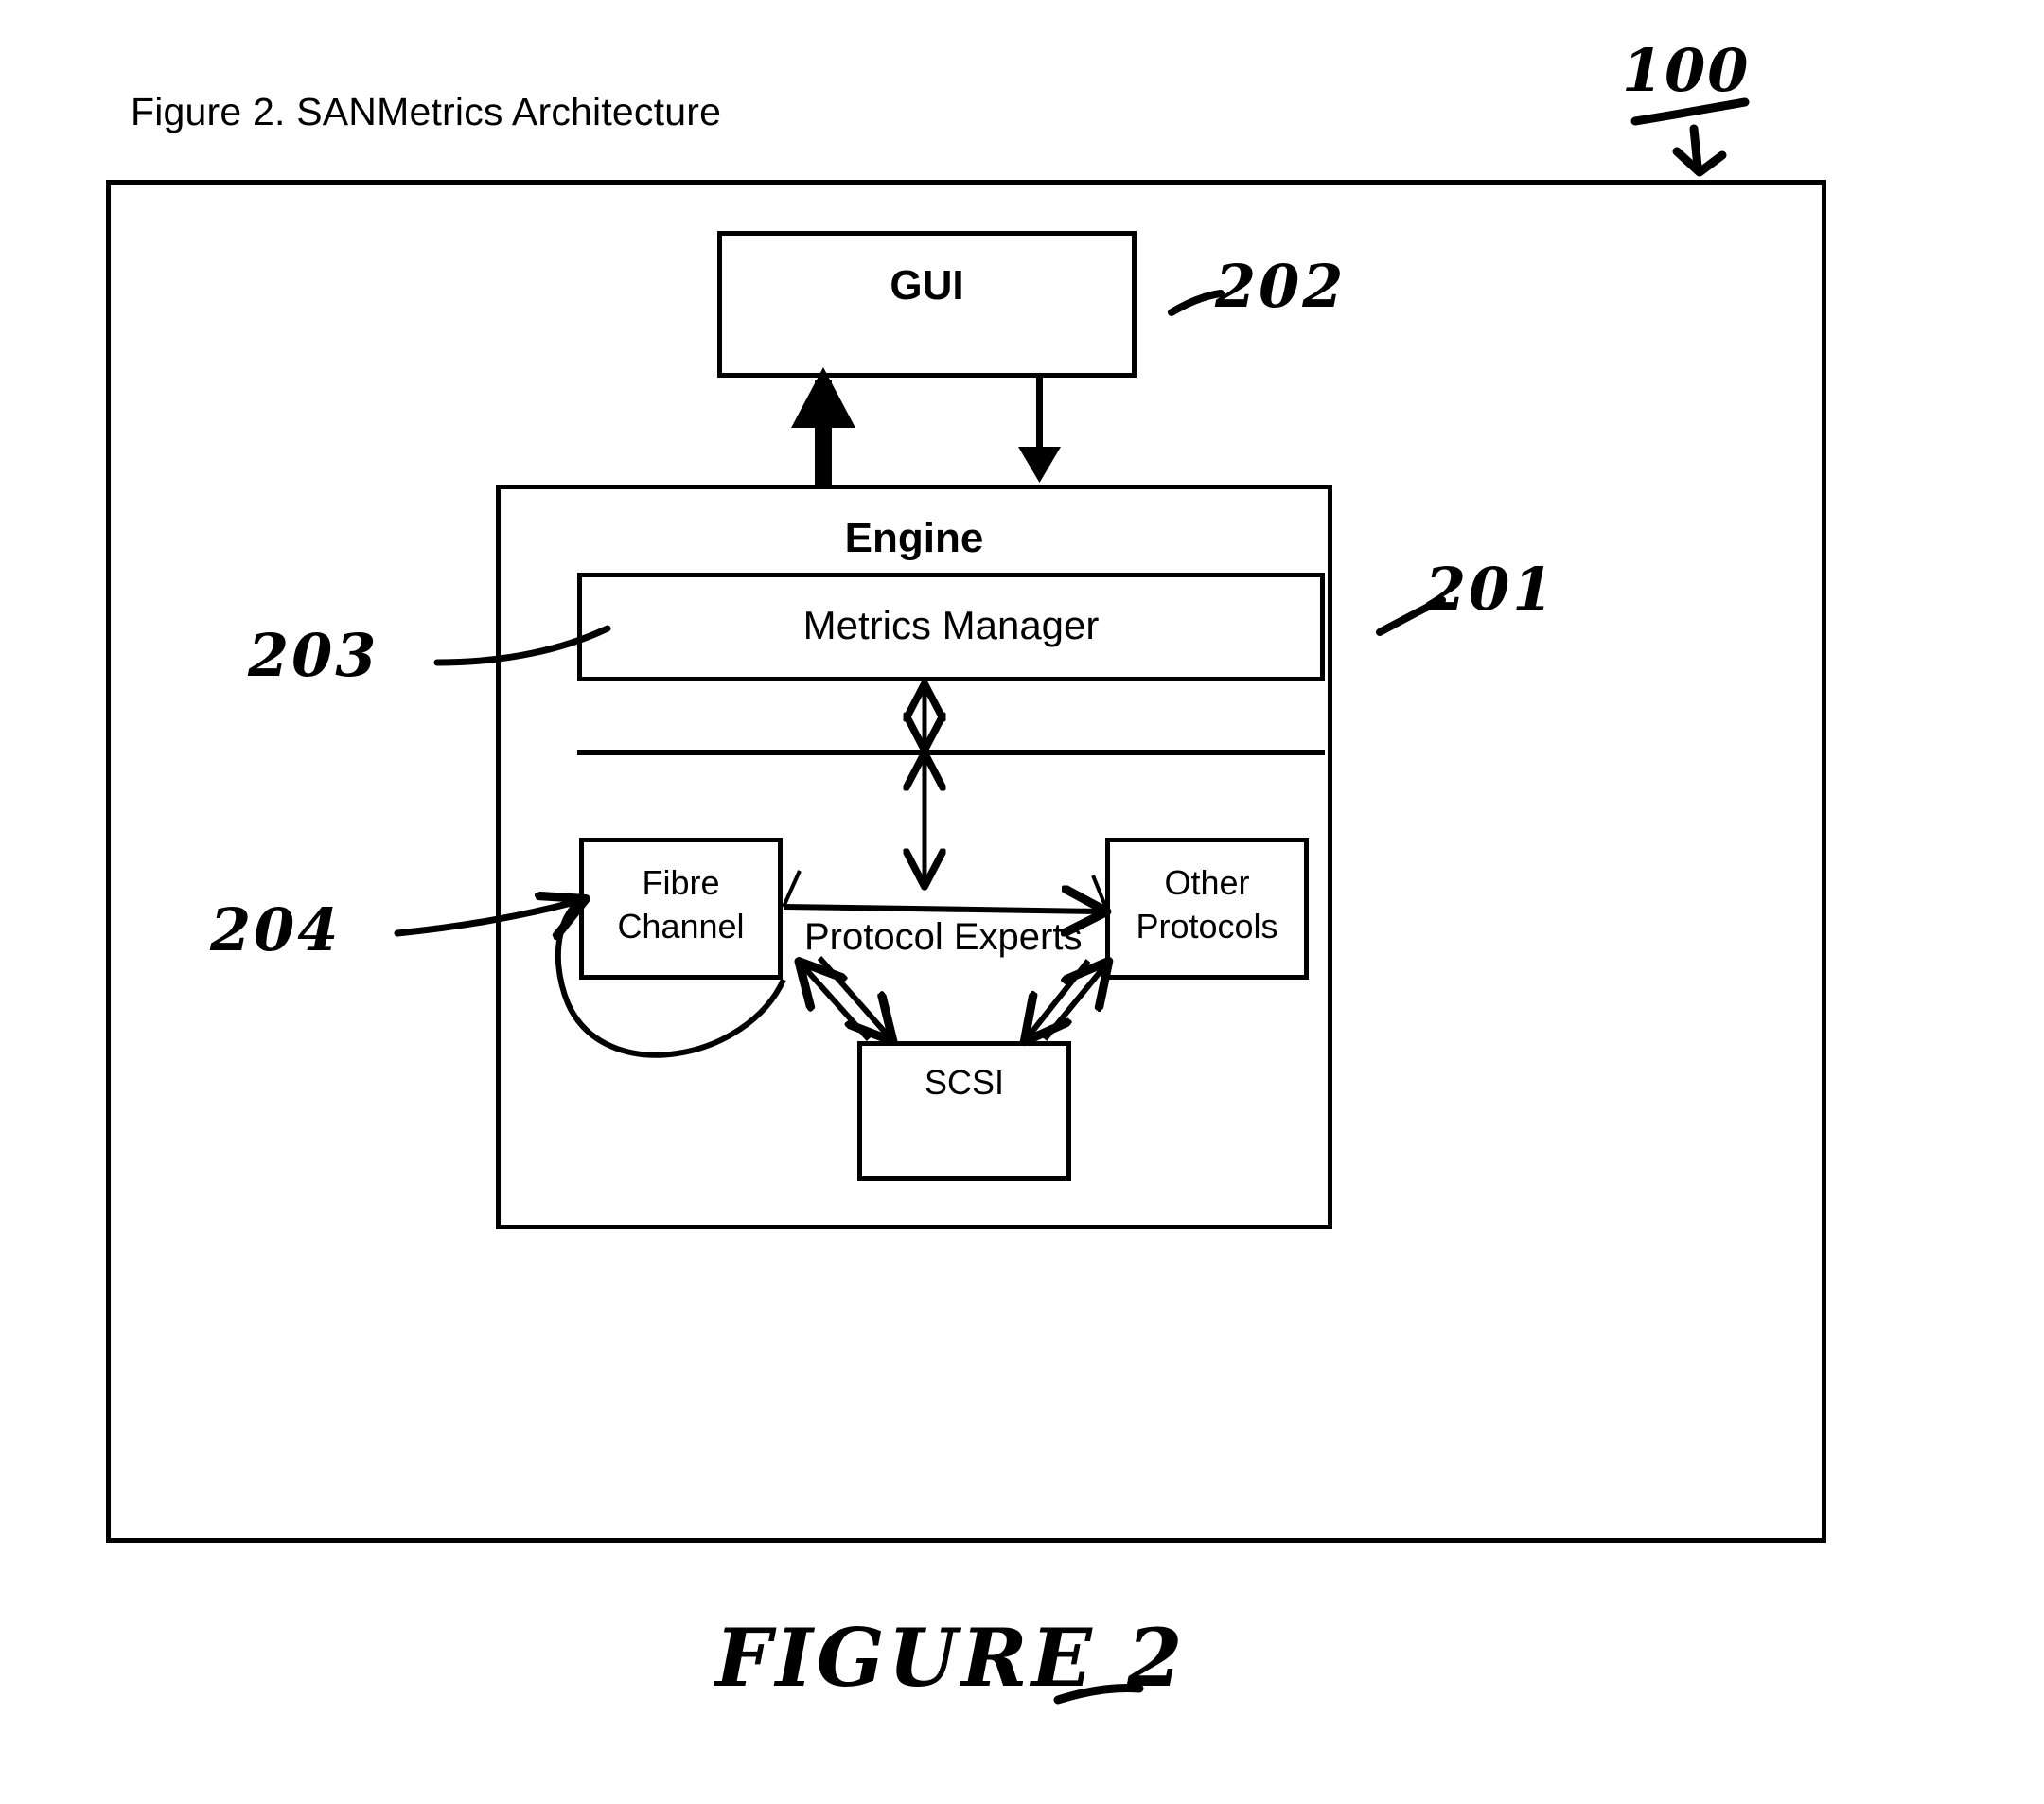 This screenshot has height=1804, width=2044. Describe the element at coordinates (1686, 71) in the screenshot. I see `reference-numeral-100: 100` at that location.